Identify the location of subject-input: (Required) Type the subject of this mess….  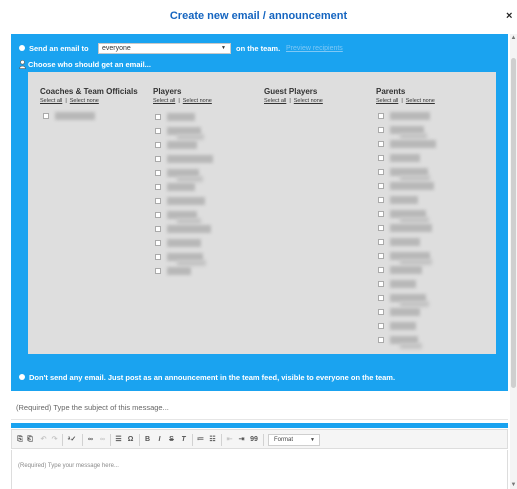
(259, 409).